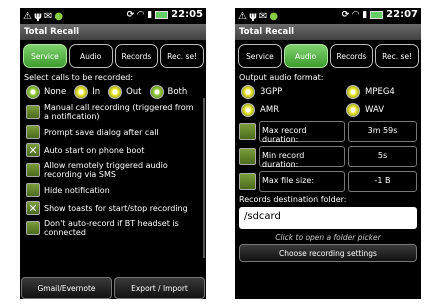  Describe the element at coordinates (113, 16) in the screenshot. I see `status-bar: ⚠ ψ ✉ ● ⟳ ◠ ▮ 22:05` at that location.